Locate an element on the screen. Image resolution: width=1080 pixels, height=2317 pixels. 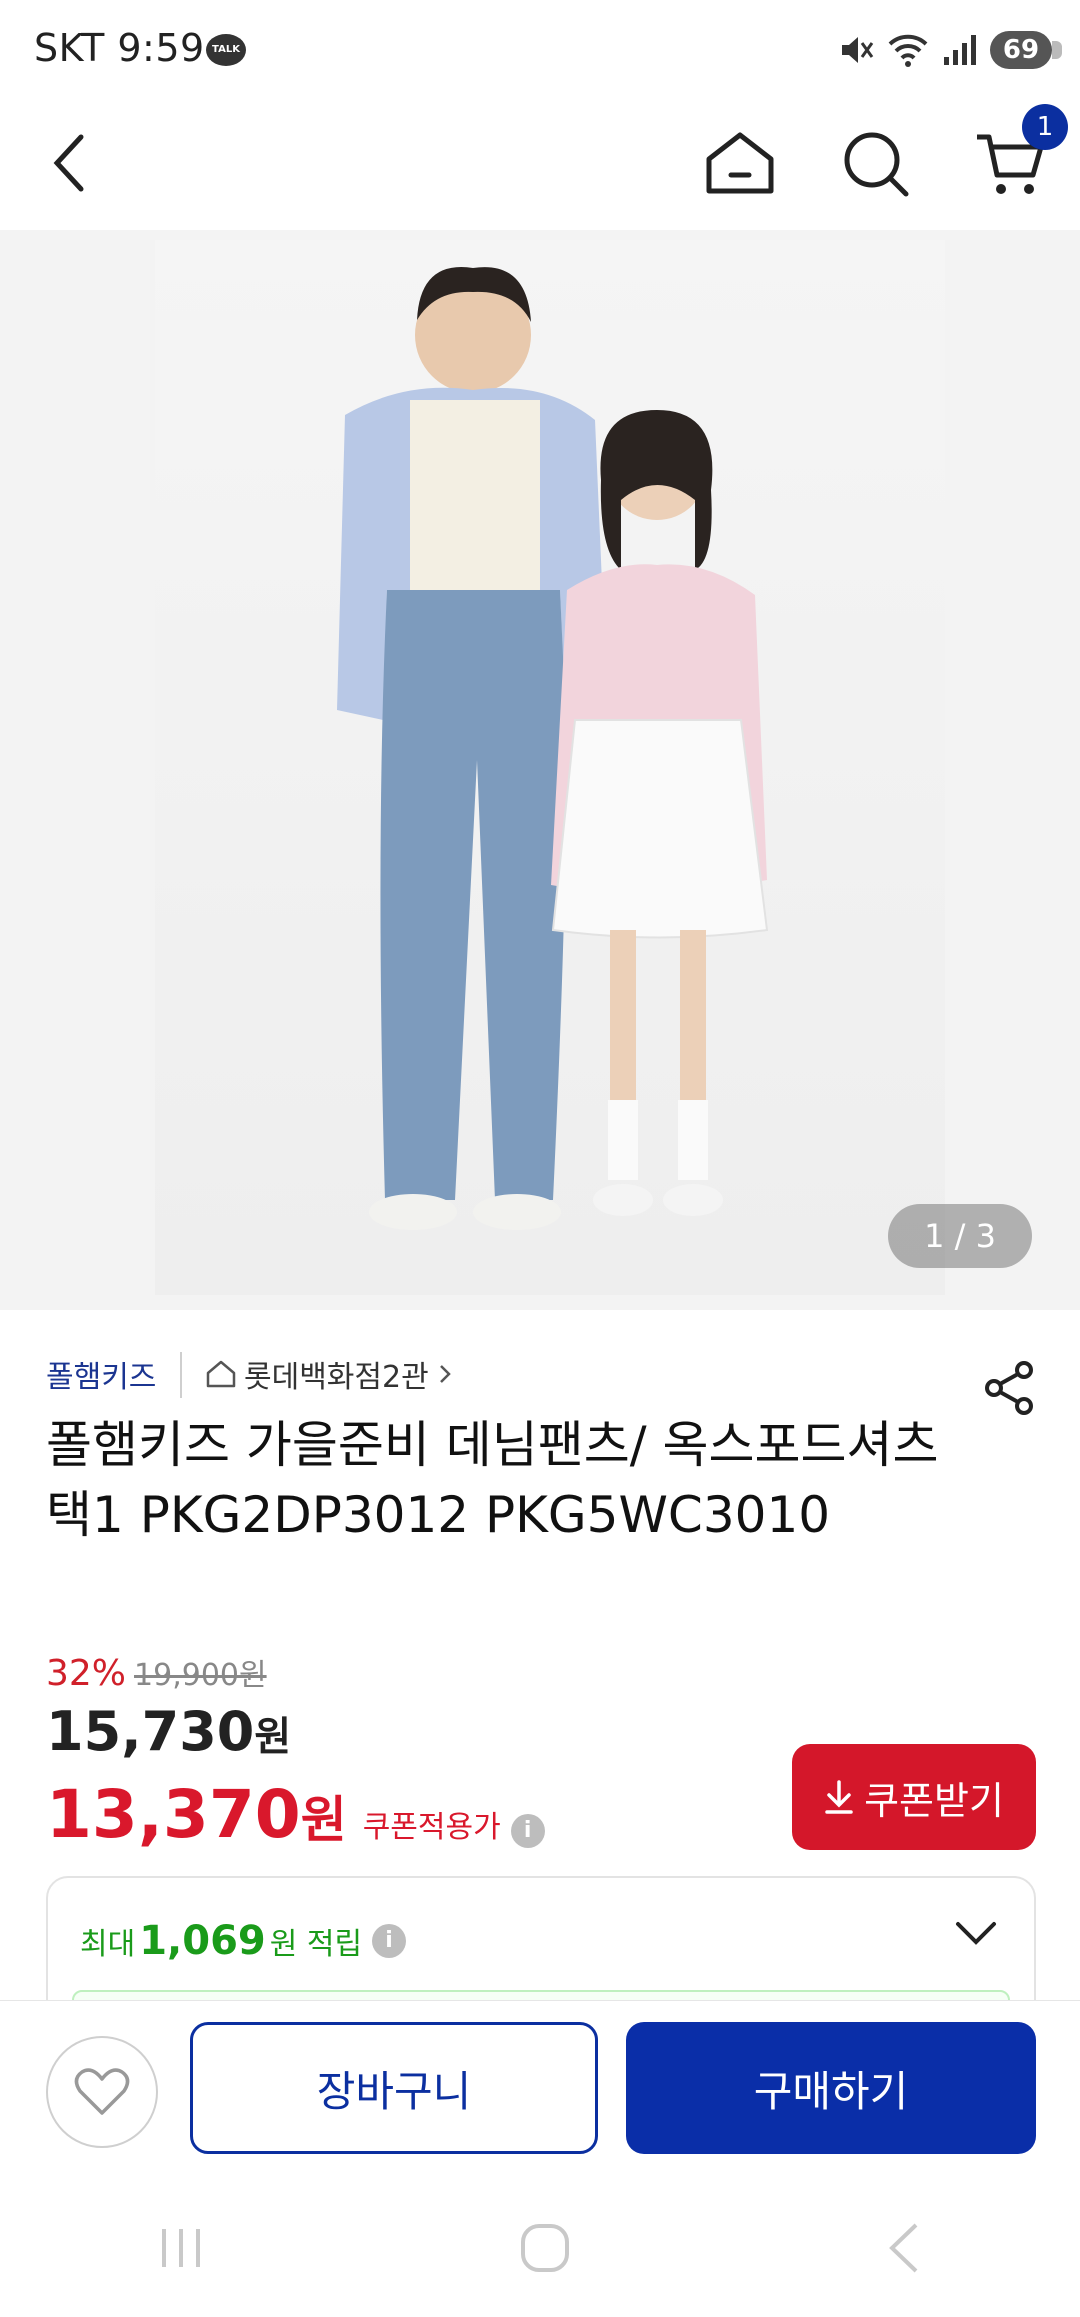
system-navigation-bar is located at coordinates (540, 2248).